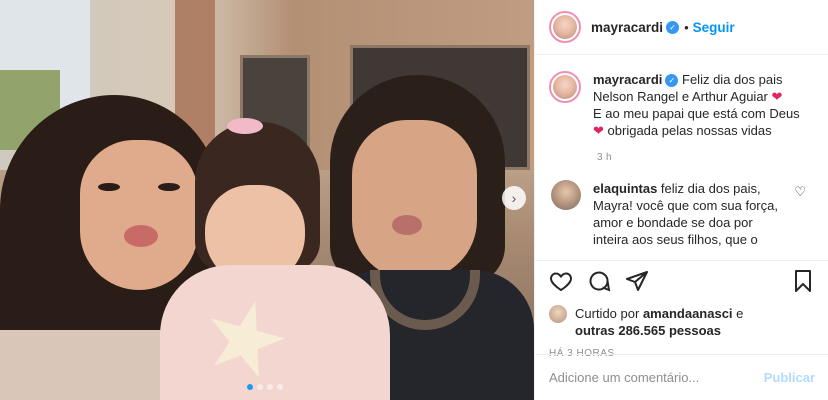  What do you see at coordinates (637, 281) in the screenshot?
I see `share-icon` at bounding box center [637, 281].